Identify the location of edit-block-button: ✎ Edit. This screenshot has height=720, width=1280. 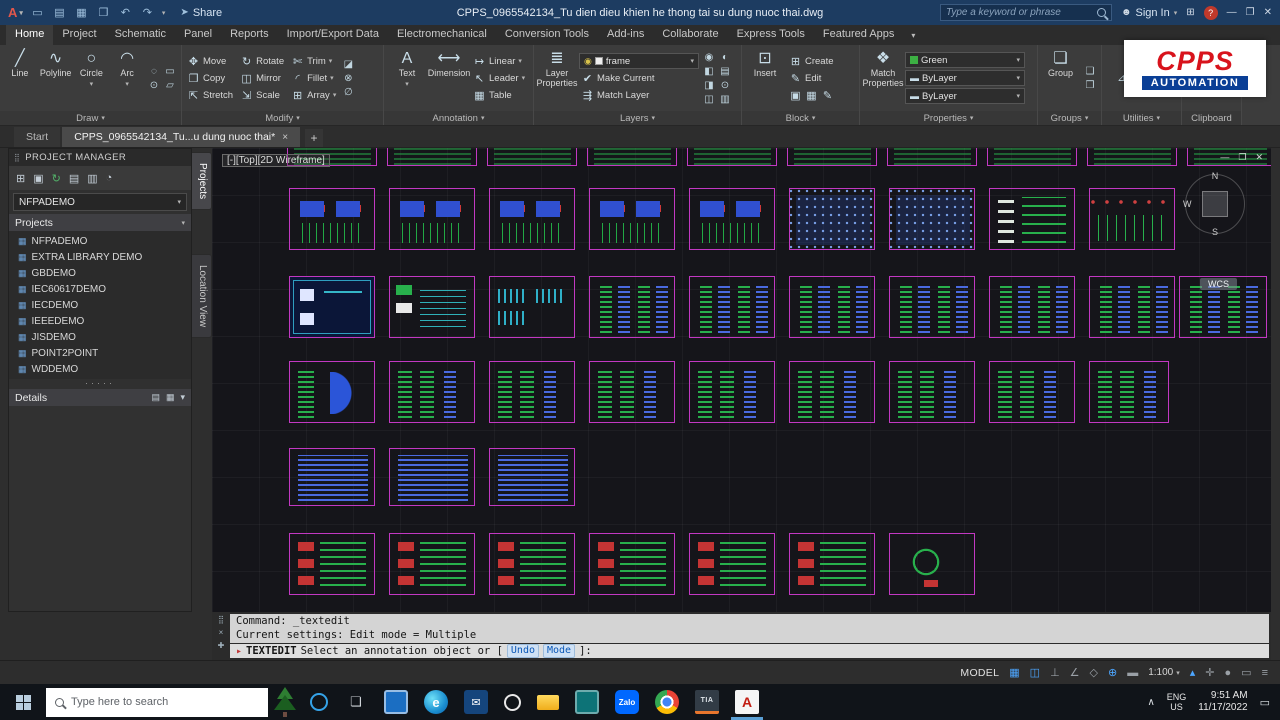
(811, 78).